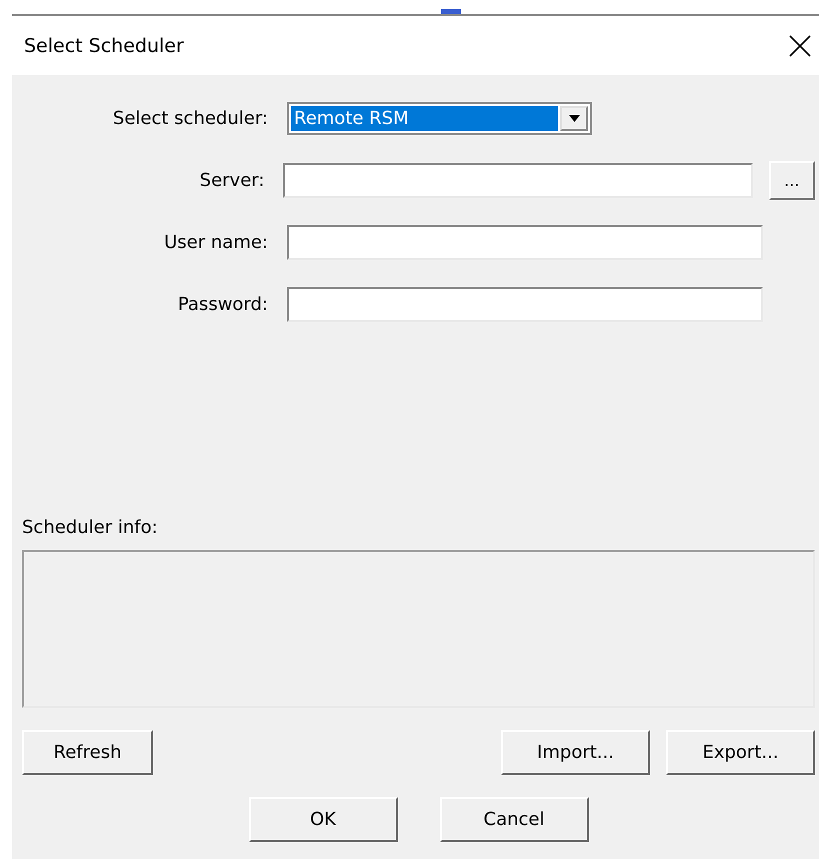  What do you see at coordinates (439, 118) in the screenshot?
I see `scheduler-dropdown: Remote RSM` at bounding box center [439, 118].